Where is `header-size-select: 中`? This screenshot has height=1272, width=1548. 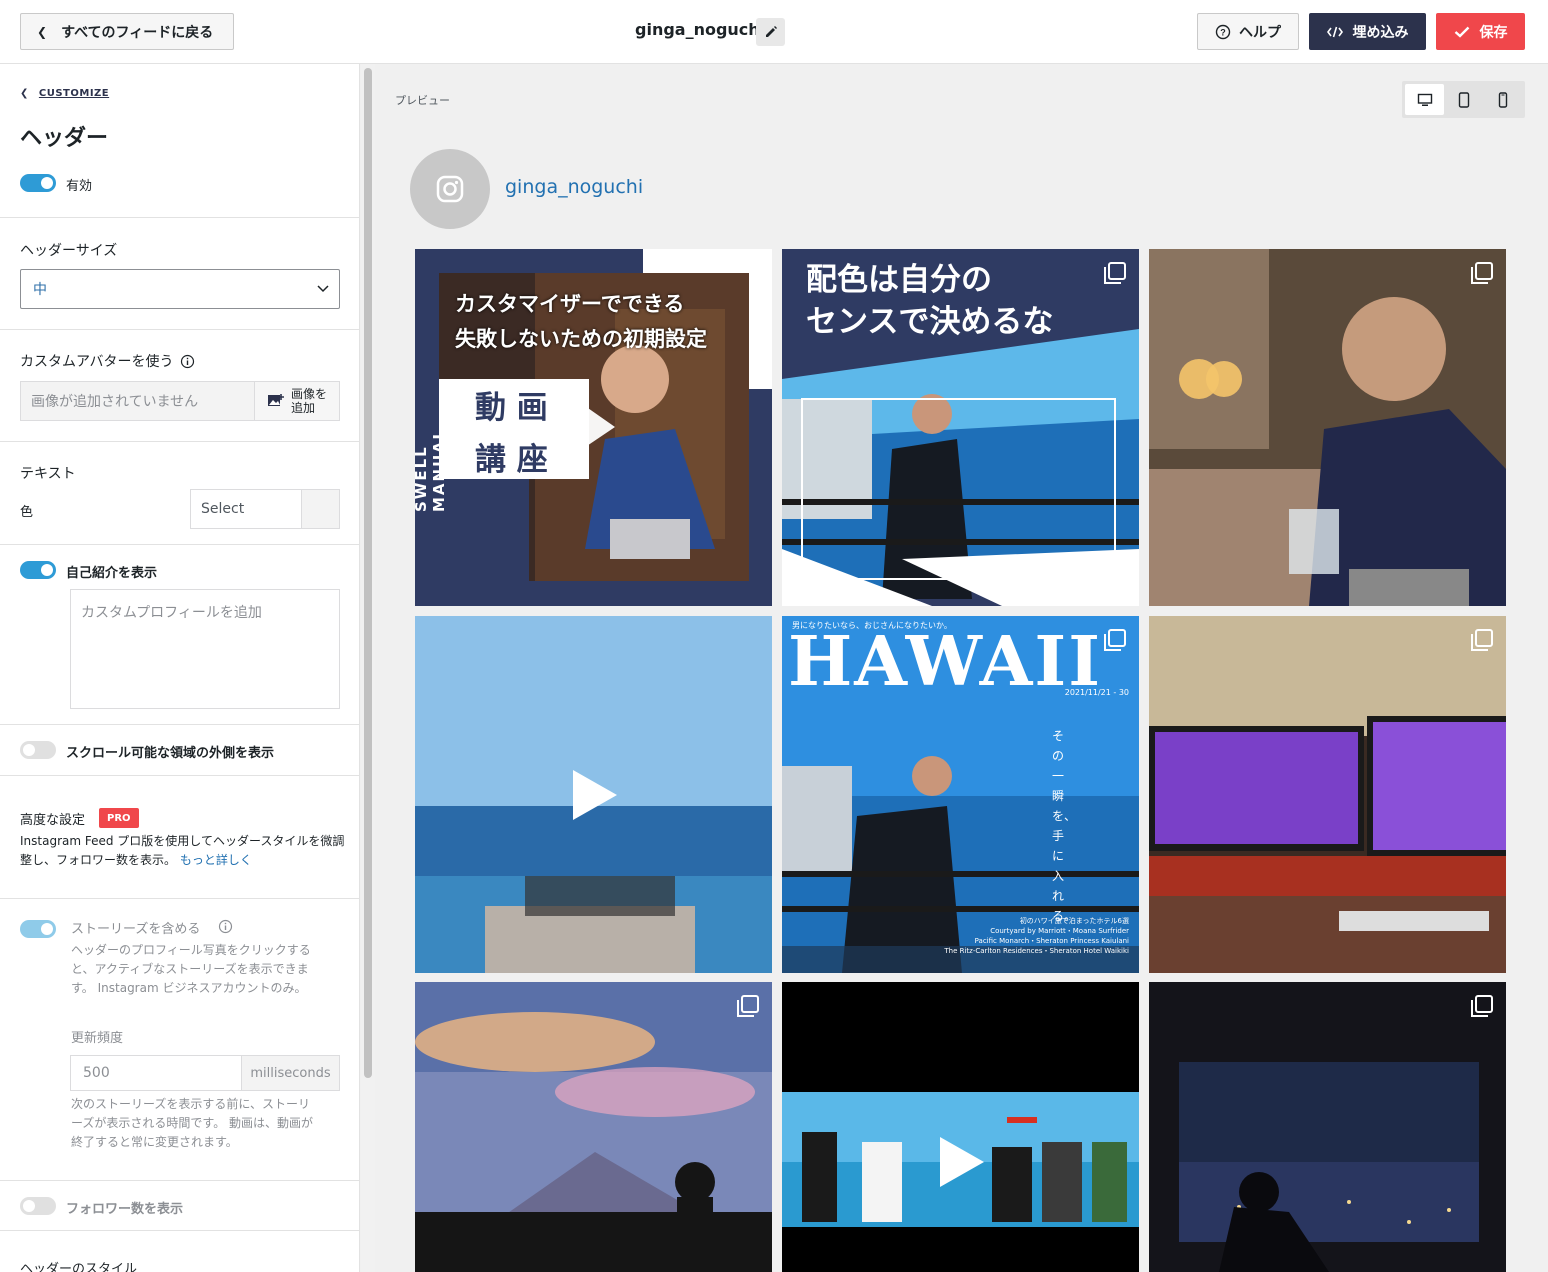
header-size-select: 中 is located at coordinates (180, 289).